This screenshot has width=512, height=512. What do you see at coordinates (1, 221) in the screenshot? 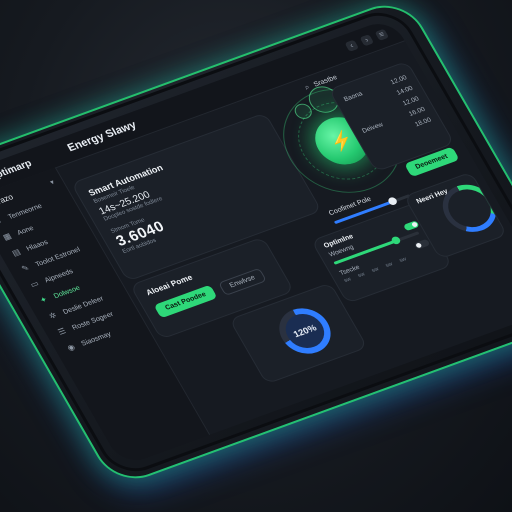
I see `home-icon: ⌂` at bounding box center [1, 221].